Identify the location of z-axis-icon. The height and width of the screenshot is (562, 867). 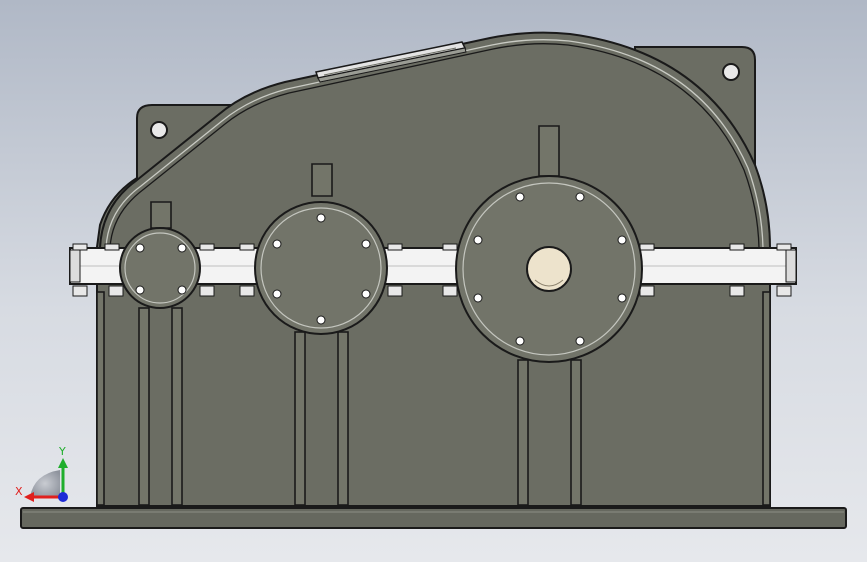
(63, 497).